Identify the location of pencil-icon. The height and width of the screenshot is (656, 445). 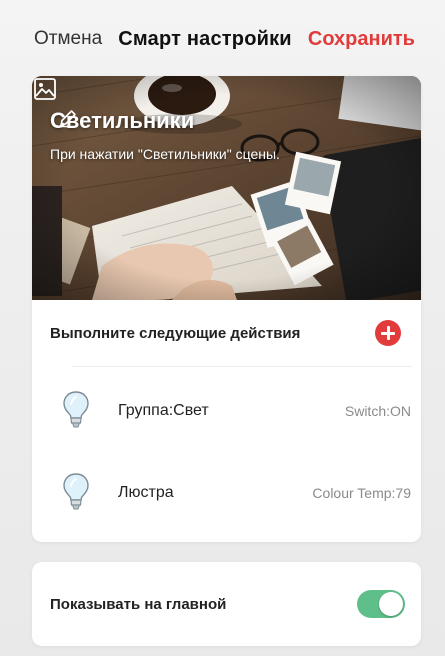
(68, 118).